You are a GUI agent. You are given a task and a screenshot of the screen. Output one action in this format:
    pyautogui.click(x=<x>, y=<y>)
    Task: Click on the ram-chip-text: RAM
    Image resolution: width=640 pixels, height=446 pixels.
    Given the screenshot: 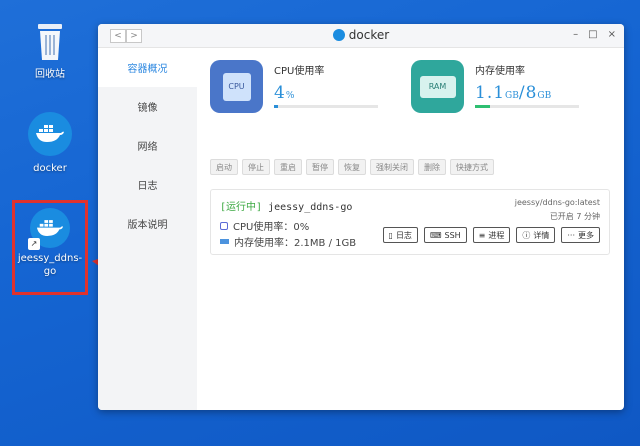 What is the action you would take?
    pyautogui.click(x=437, y=86)
    